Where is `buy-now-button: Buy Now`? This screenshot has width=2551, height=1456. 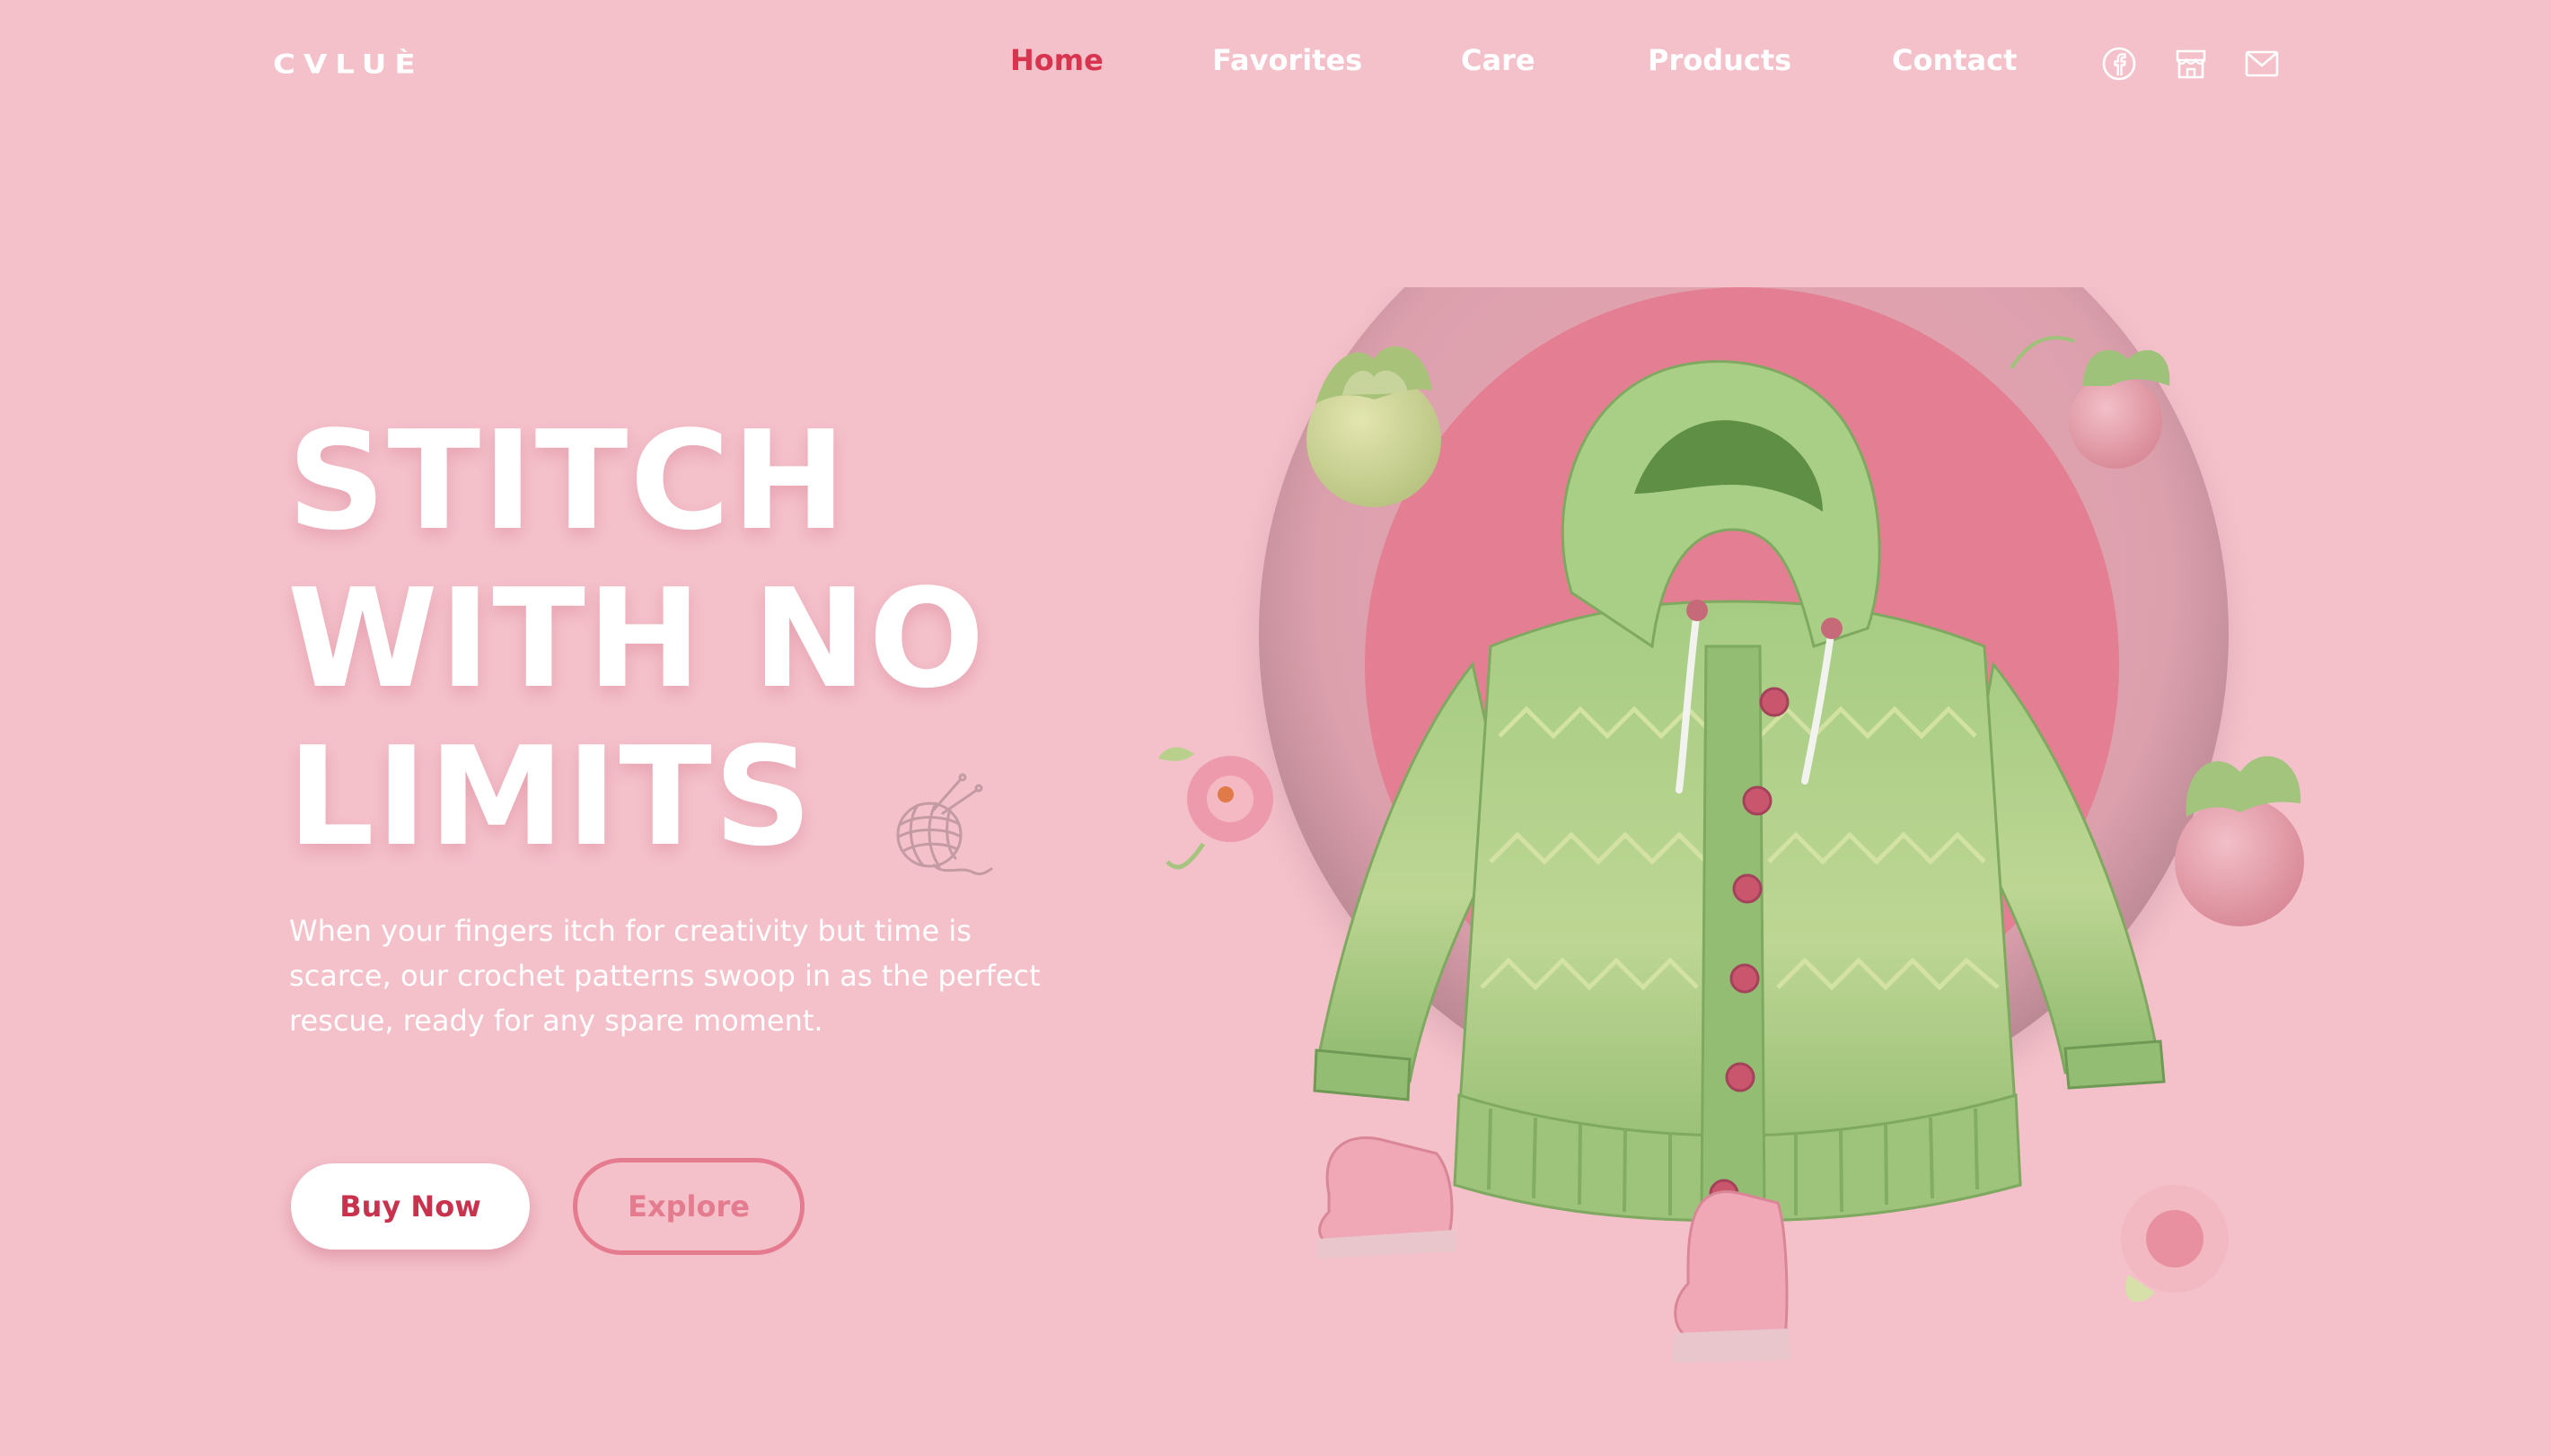
buy-now-button: Buy Now is located at coordinates (410, 1207).